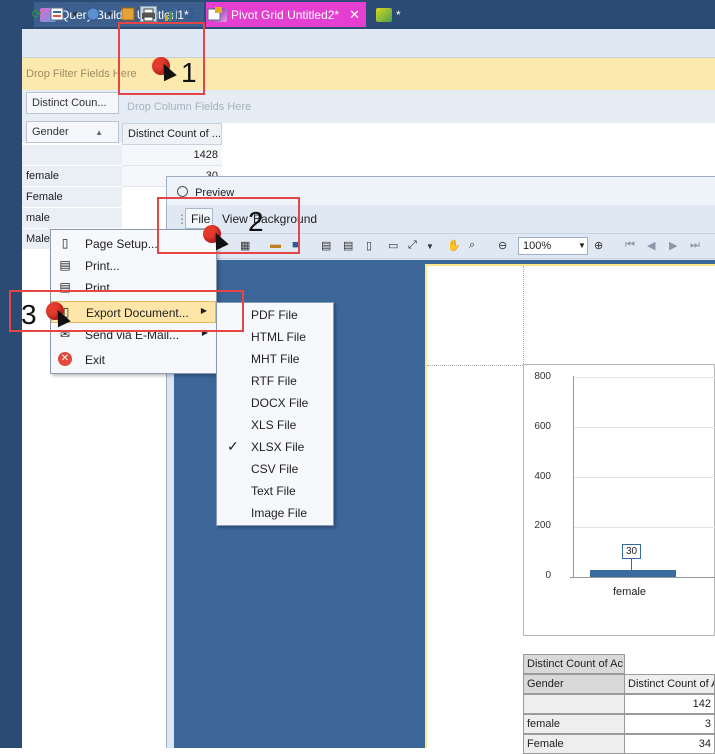 The image size is (715, 754). What do you see at coordinates (127, 14) in the screenshot?
I see `layout-icon` at bounding box center [127, 14].